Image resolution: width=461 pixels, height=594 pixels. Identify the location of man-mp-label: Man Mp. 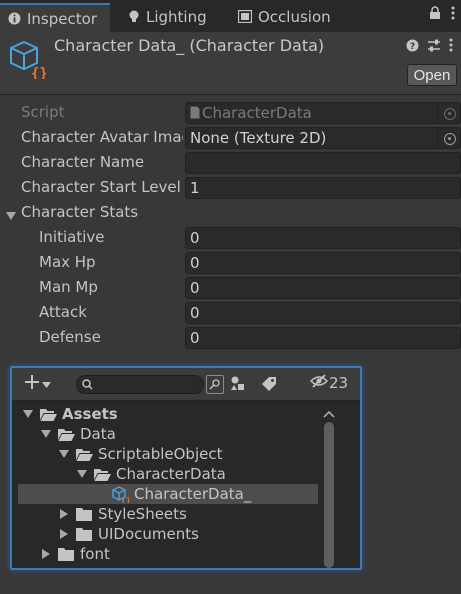
(68, 287).